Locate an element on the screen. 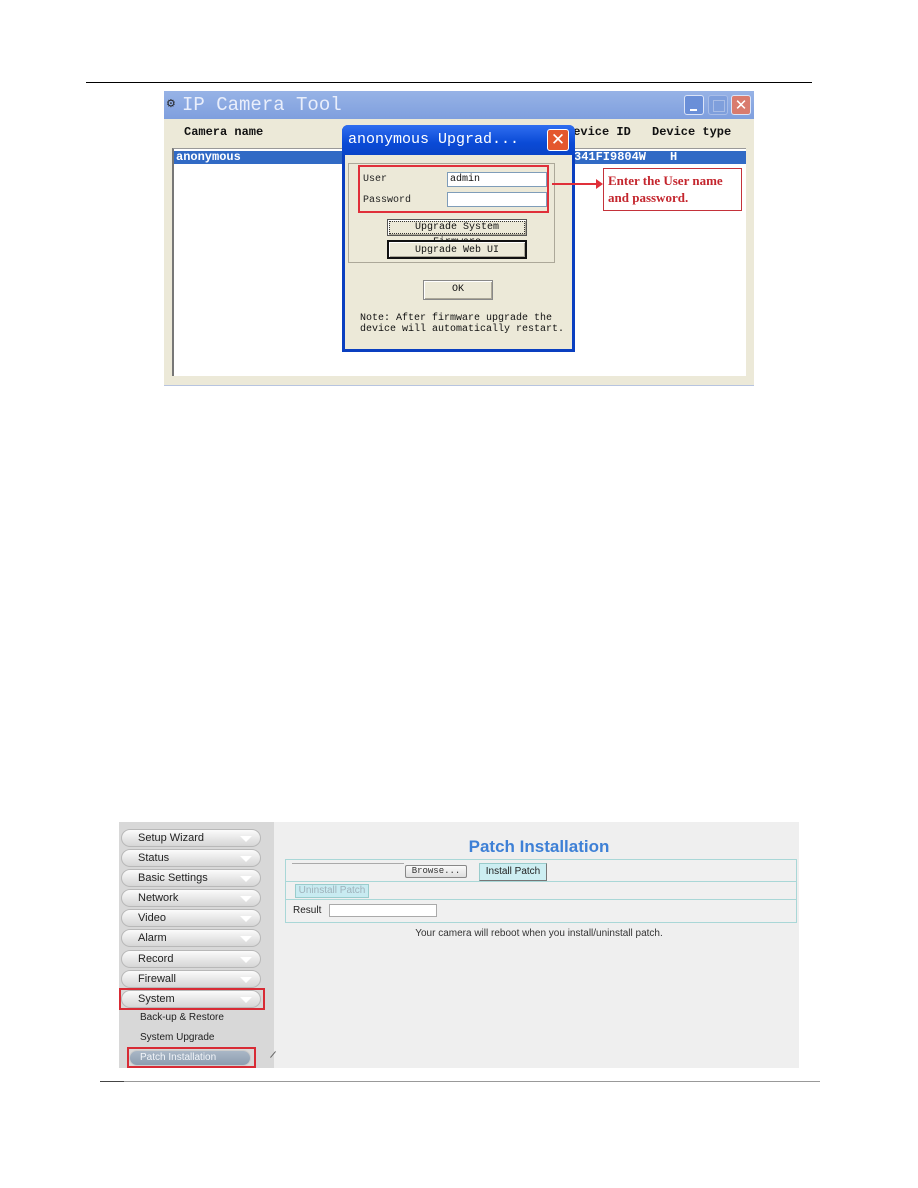  user-input: admin is located at coordinates (497, 179).